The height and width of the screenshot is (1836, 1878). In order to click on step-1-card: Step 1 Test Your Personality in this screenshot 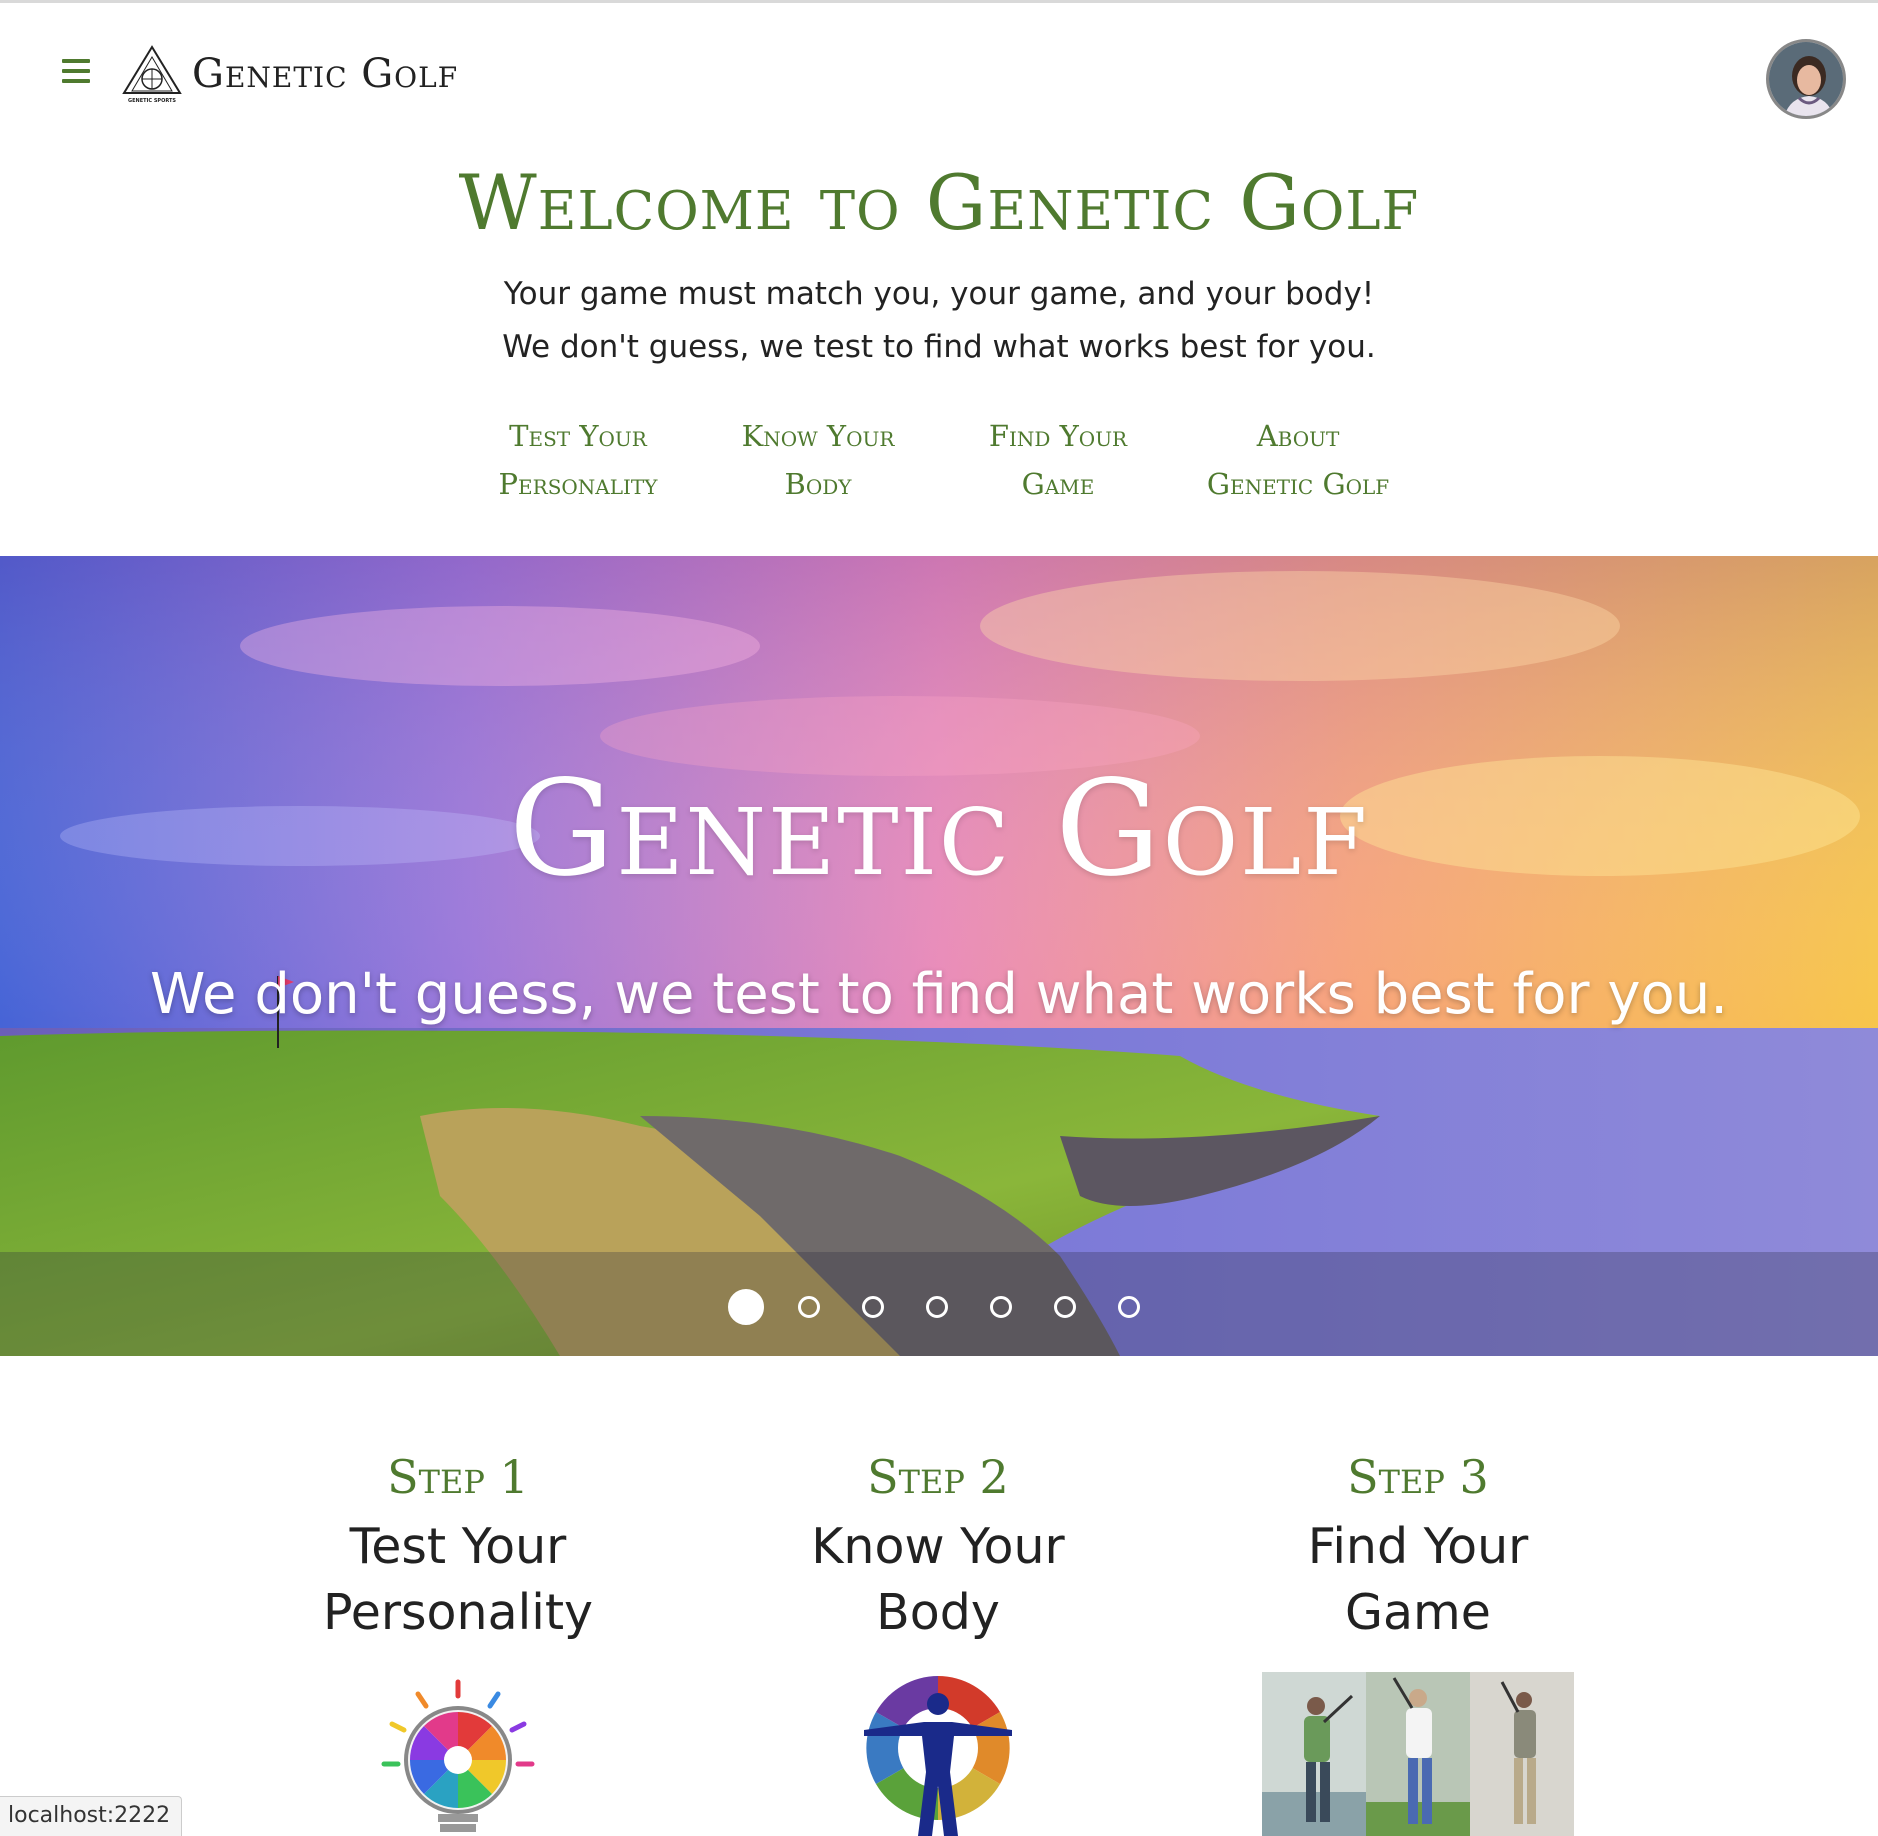, I will do `click(458, 1548)`.